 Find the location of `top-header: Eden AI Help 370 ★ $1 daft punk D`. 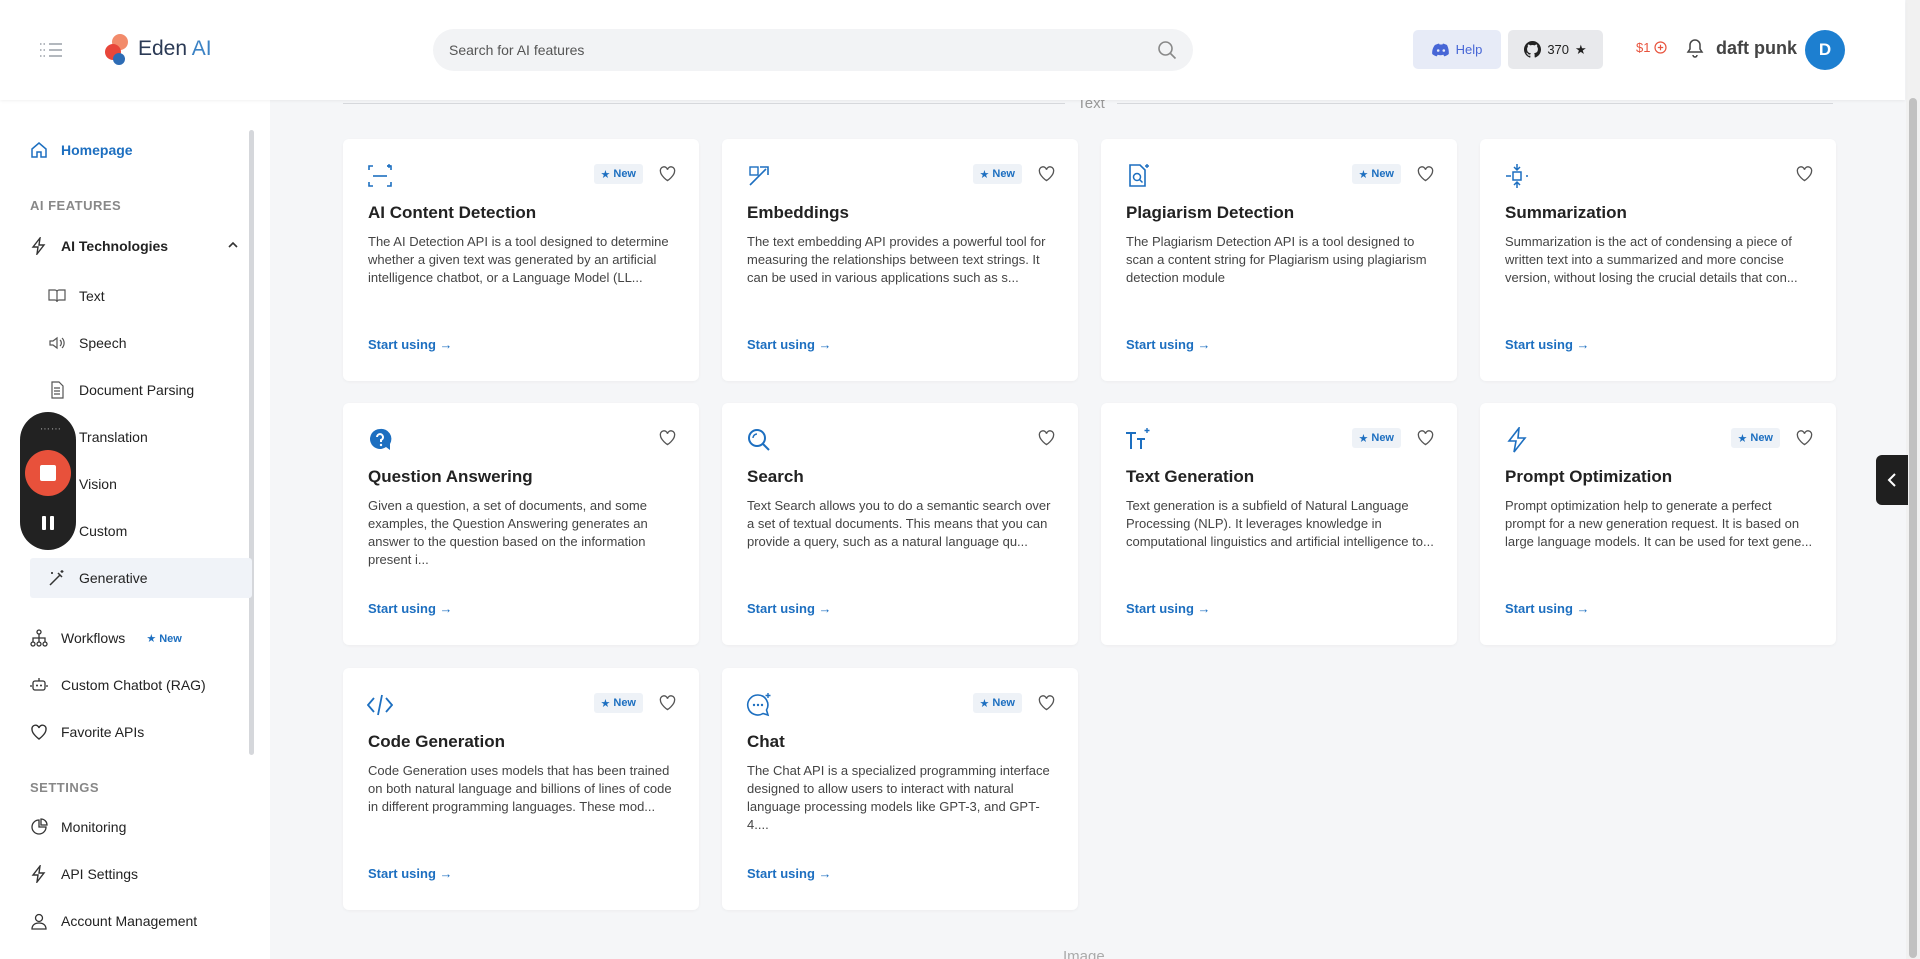

top-header: Eden AI Help 370 ★ $1 daft punk D is located at coordinates (952, 50).